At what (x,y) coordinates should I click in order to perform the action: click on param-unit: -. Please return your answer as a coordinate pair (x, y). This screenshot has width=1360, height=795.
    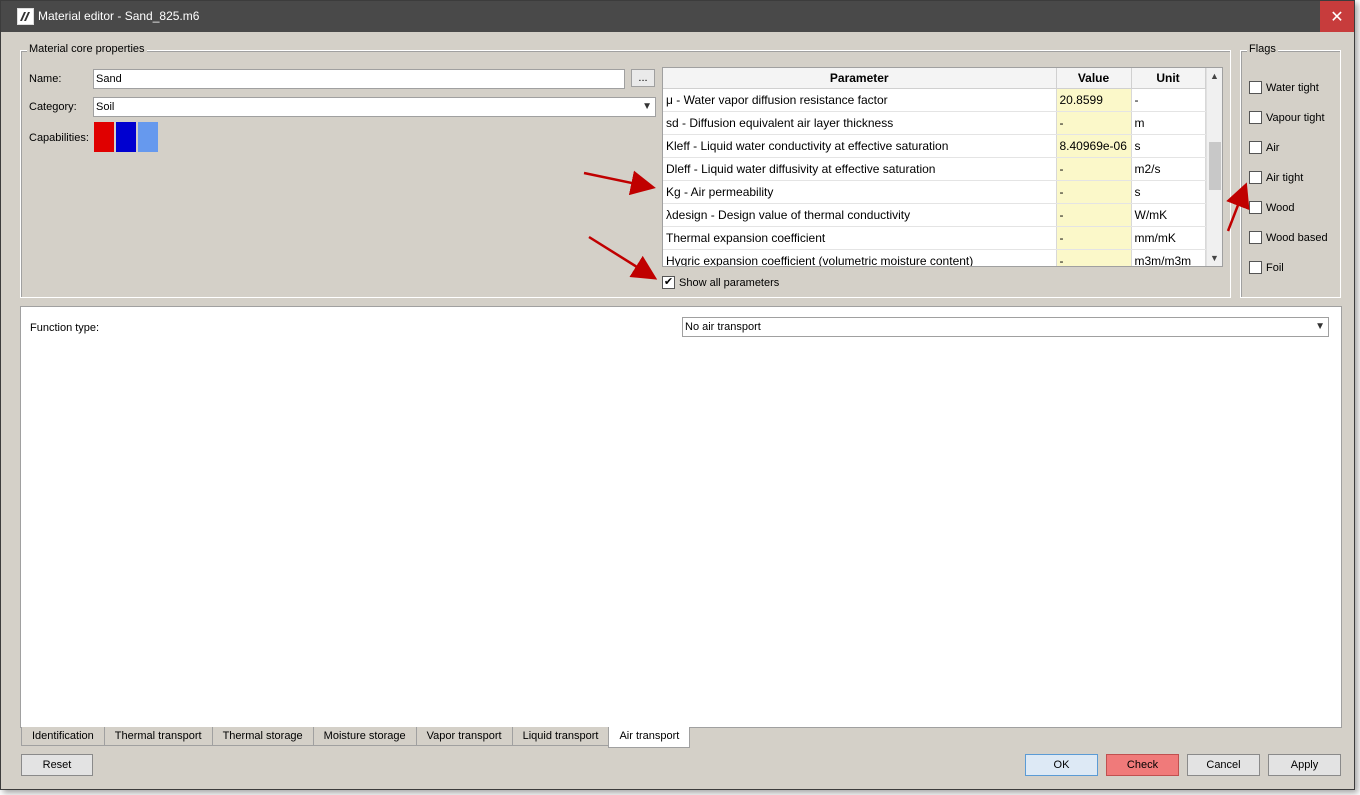
    Looking at the image, I should click on (1168, 100).